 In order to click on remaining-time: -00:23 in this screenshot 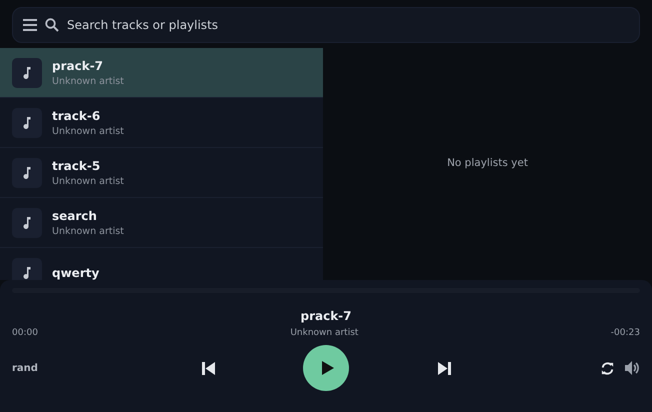, I will do `click(625, 333)`.